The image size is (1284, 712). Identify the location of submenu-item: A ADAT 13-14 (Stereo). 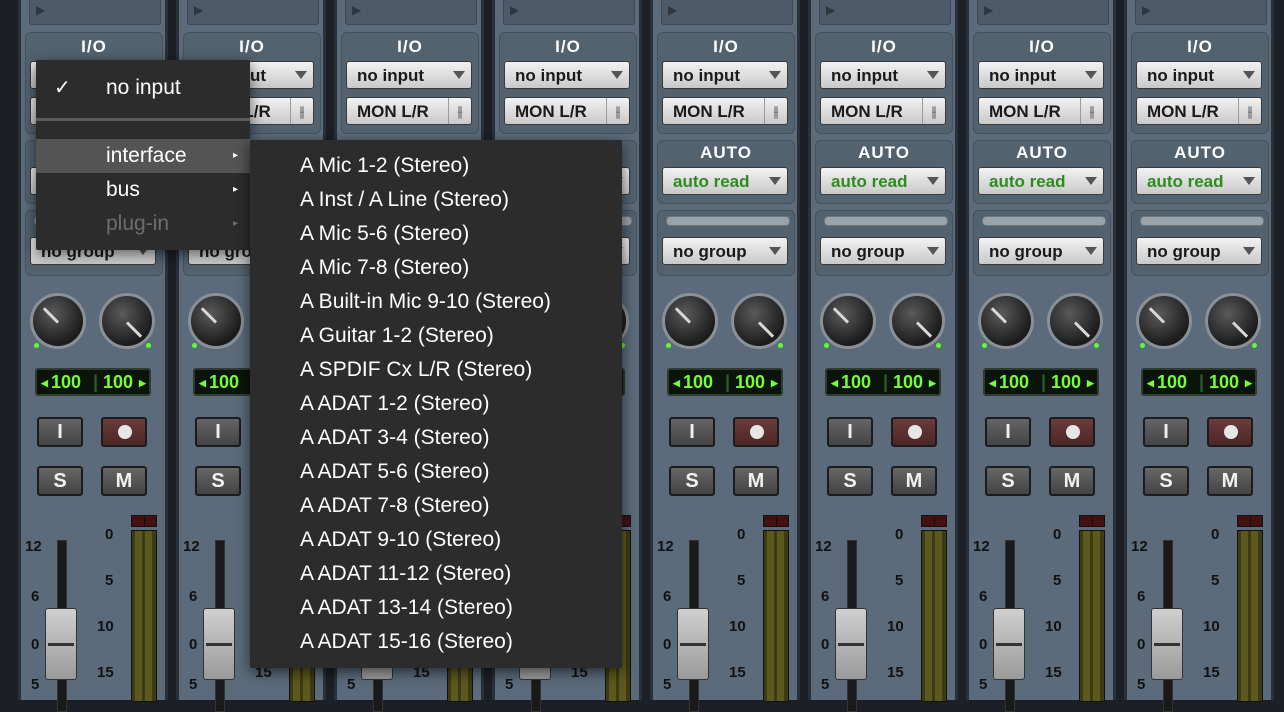
(406, 608).